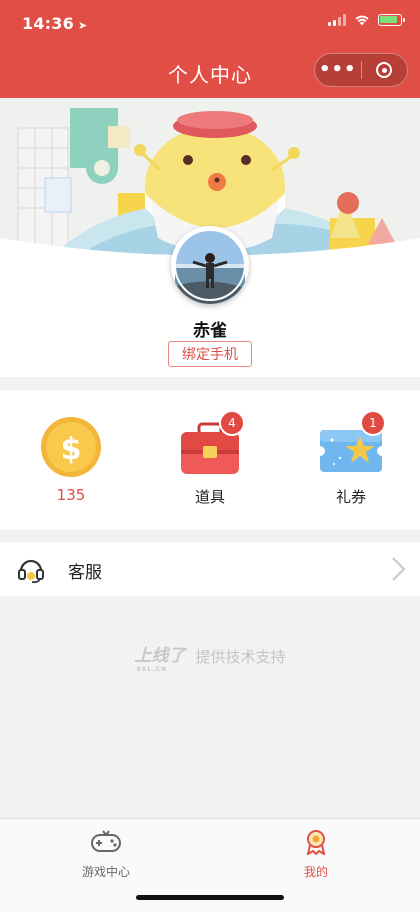 The image size is (420, 912). What do you see at coordinates (210, 897) in the screenshot?
I see `home-indicator` at bounding box center [210, 897].